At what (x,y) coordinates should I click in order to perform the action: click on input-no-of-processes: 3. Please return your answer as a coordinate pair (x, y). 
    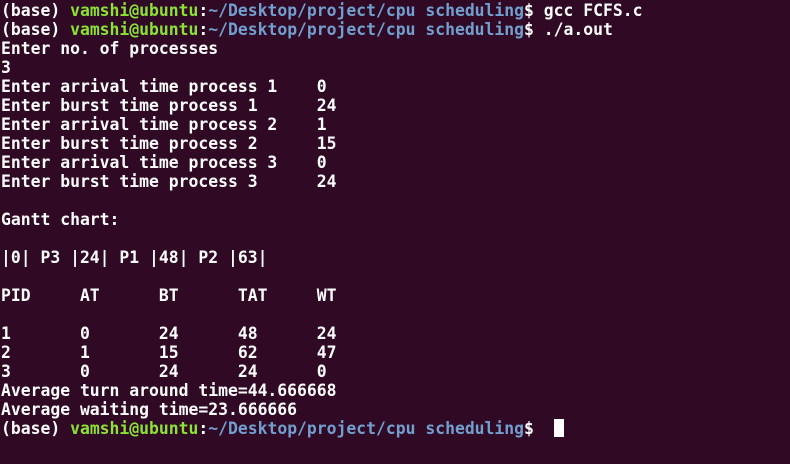
    Looking at the image, I should click on (6, 67).